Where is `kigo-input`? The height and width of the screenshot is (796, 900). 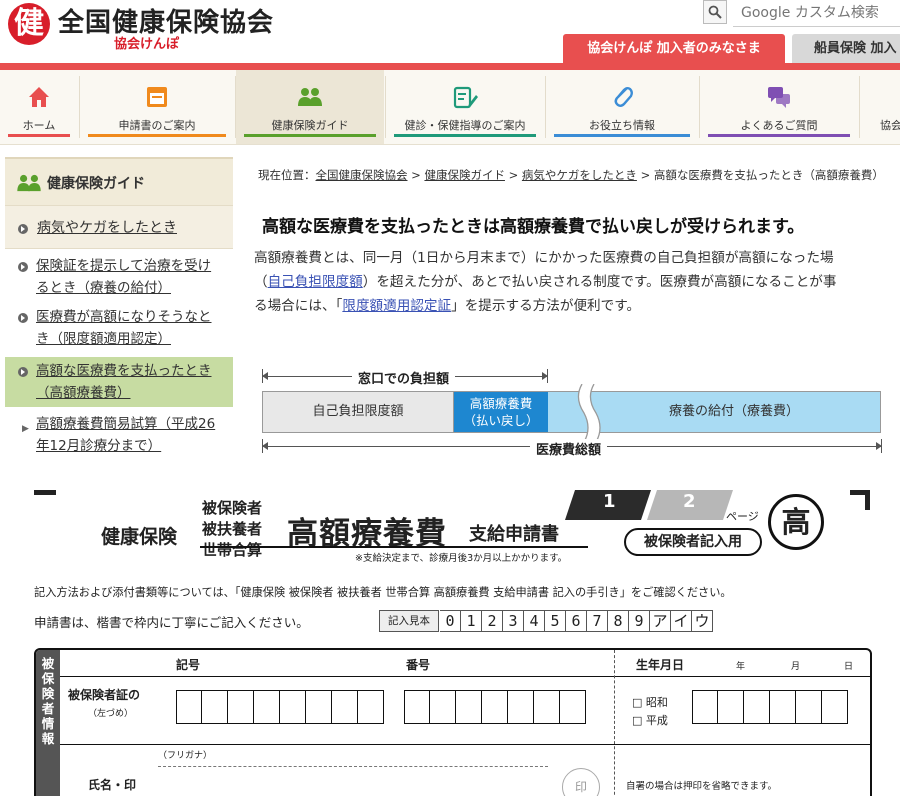 kigo-input is located at coordinates (280, 707).